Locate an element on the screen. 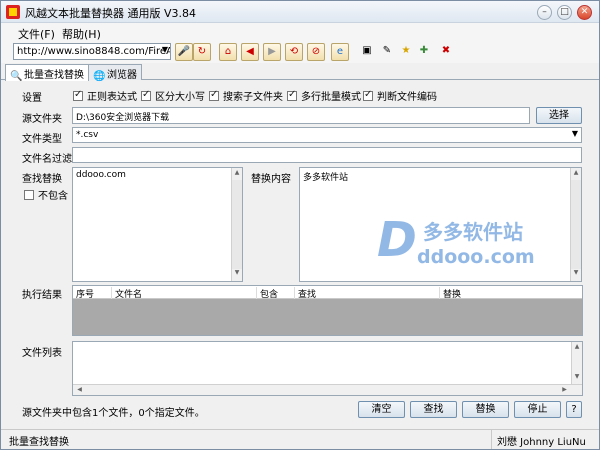 This screenshot has height=450, width=600. close-button: ✕ is located at coordinates (584, 12).